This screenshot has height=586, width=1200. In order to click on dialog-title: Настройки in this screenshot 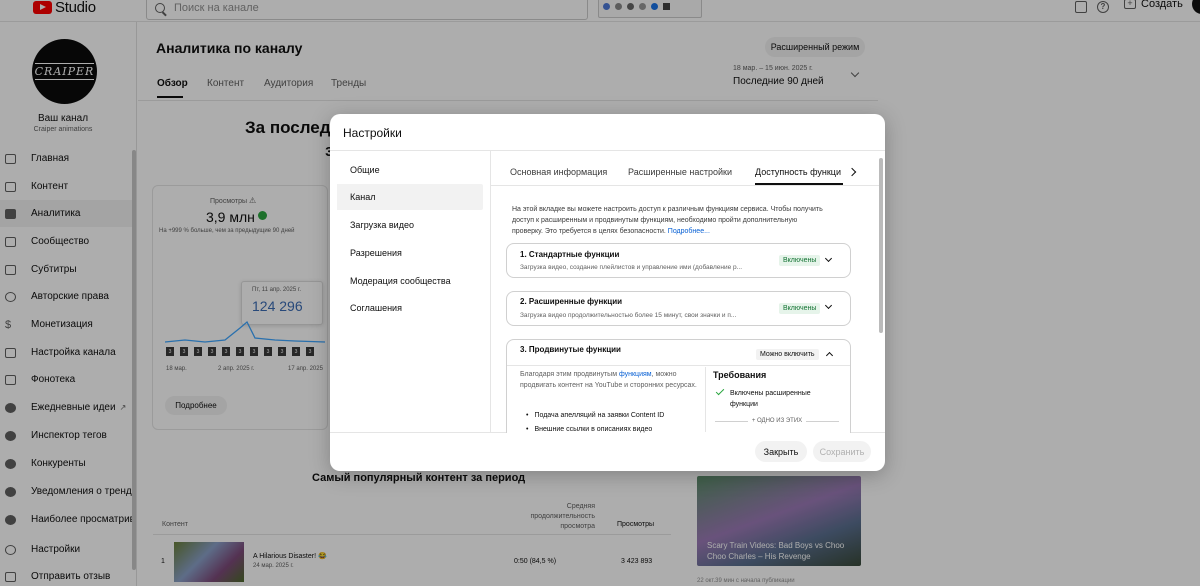, I will do `click(372, 133)`.